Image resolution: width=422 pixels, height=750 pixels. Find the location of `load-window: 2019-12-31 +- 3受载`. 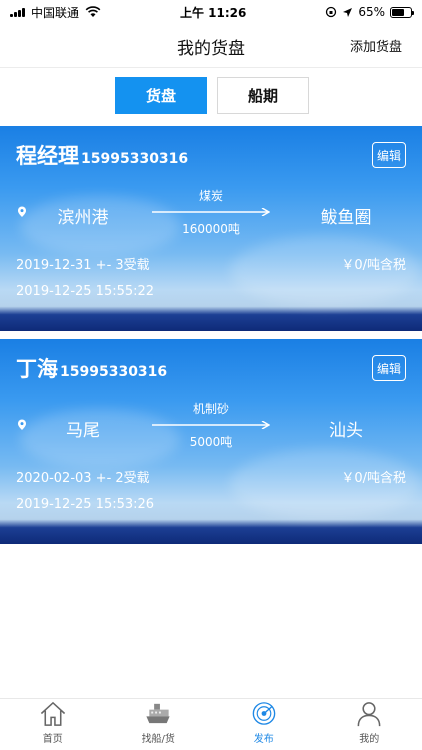

load-window: 2019-12-31 +- 3受载 is located at coordinates (83, 265).